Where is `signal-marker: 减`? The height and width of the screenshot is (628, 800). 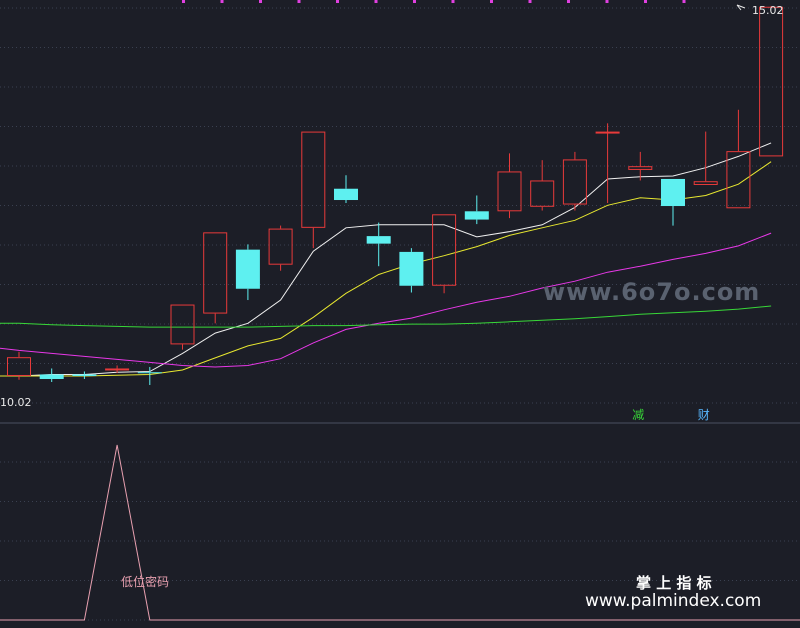 signal-marker: 减 is located at coordinates (638, 415).